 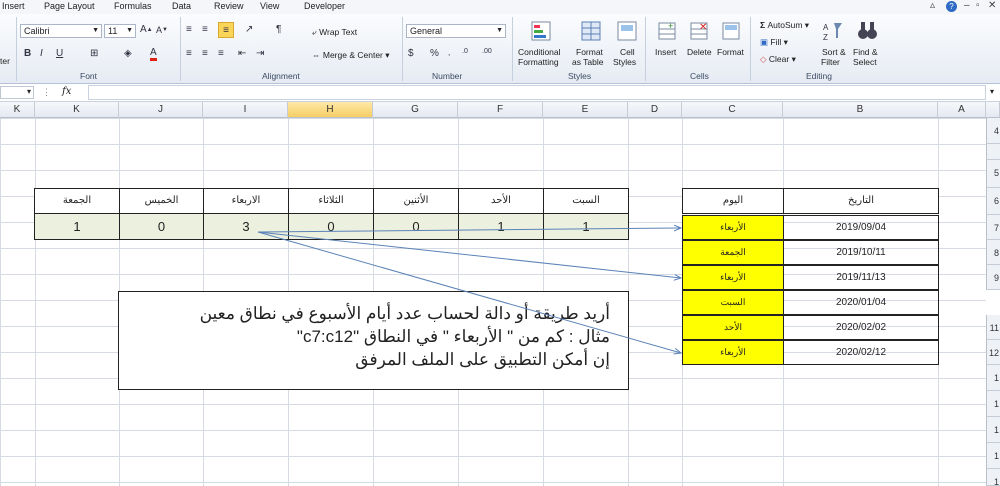 I want to click on select-all-corner, so click(x=993, y=110).